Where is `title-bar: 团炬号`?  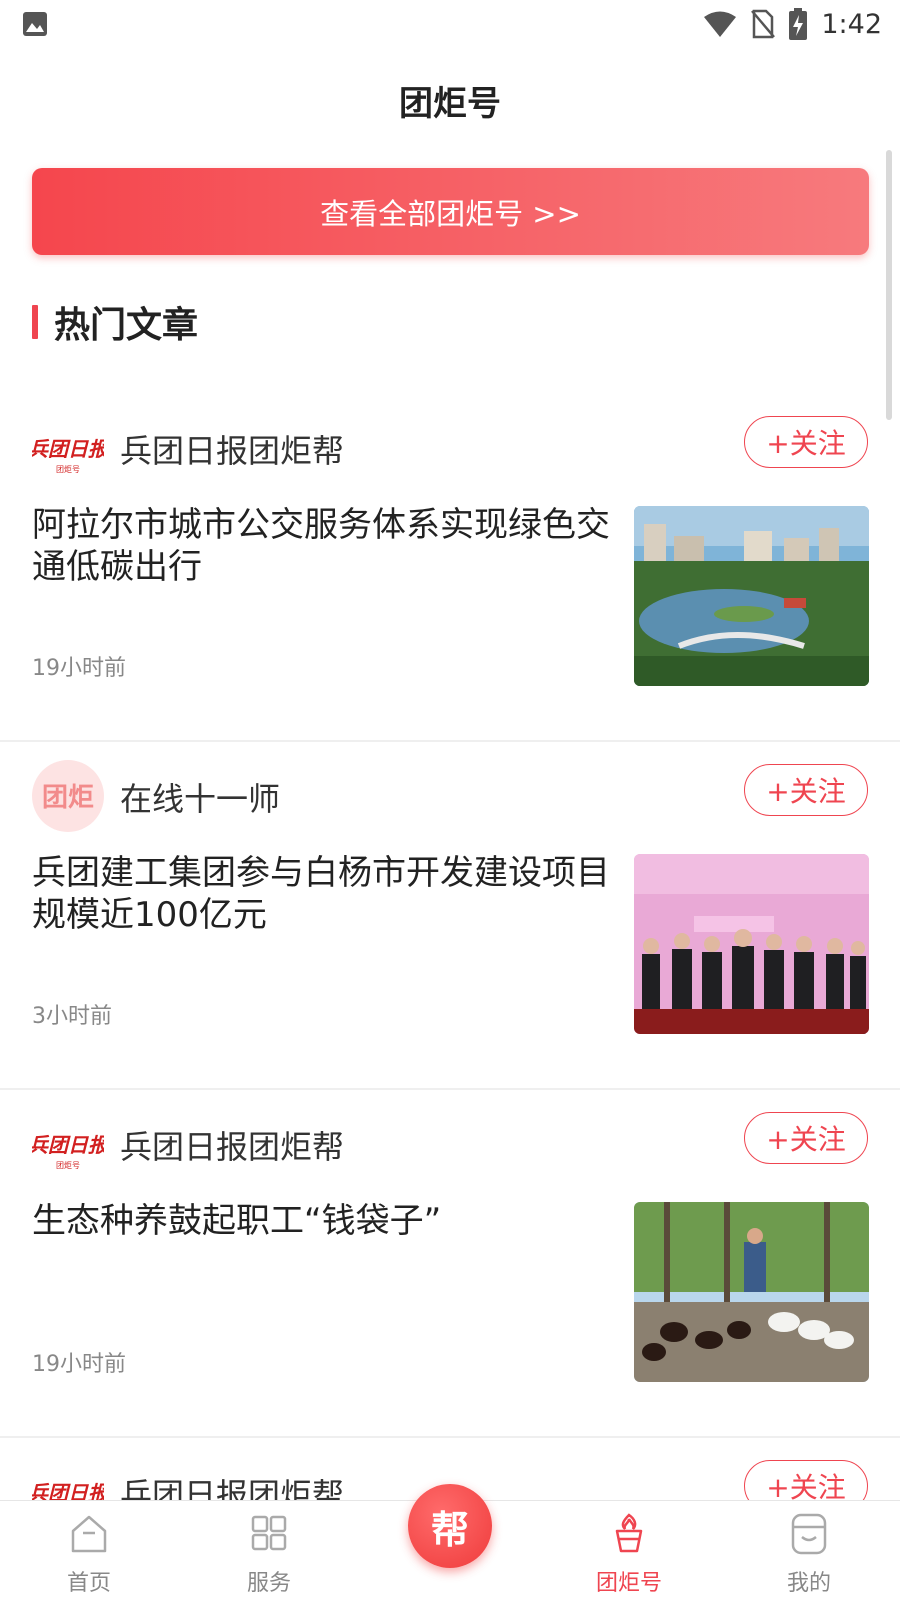 title-bar: 团炬号 is located at coordinates (450, 98).